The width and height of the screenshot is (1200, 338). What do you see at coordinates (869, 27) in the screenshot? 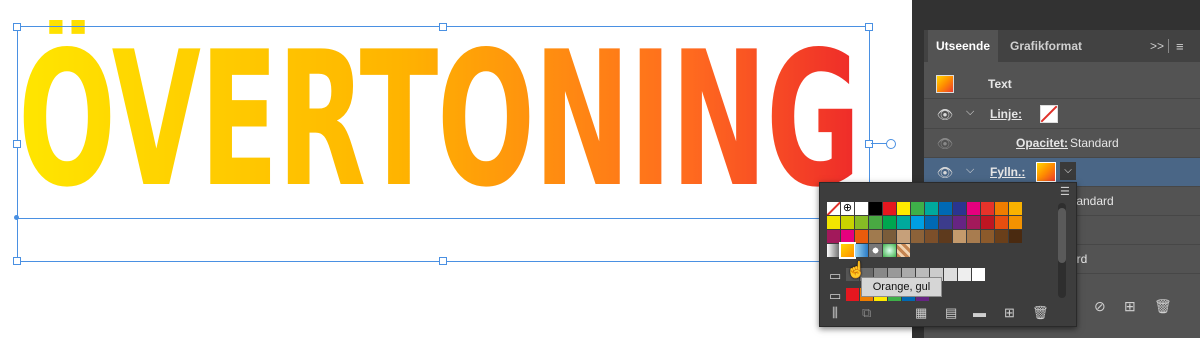
I see `resize-handle-tr` at bounding box center [869, 27].